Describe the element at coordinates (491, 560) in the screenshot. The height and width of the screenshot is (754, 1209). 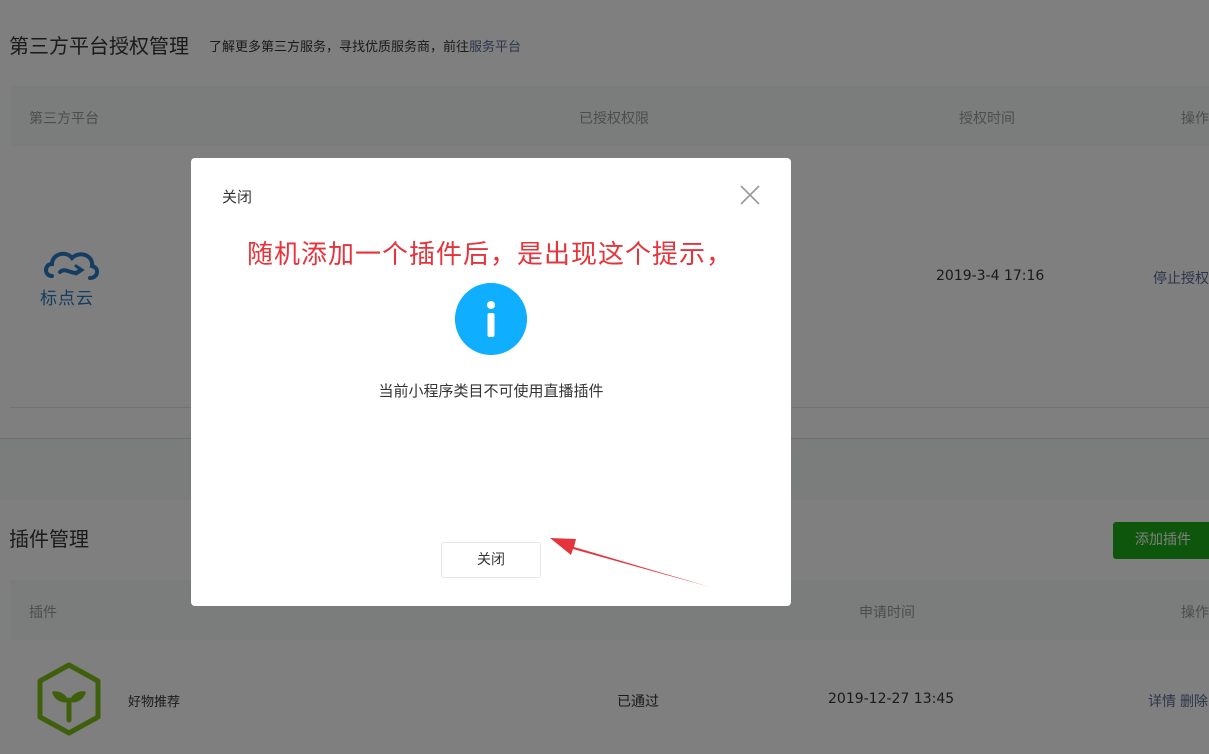
I see `dialog-close-button: 关闭` at that location.